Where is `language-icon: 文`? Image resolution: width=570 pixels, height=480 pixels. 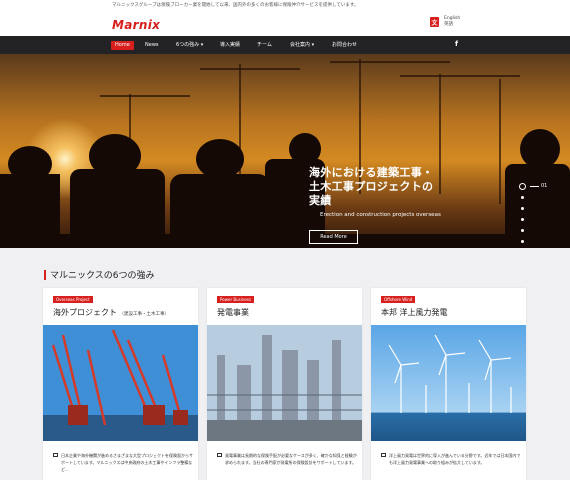 language-icon: 文 is located at coordinates (434, 22).